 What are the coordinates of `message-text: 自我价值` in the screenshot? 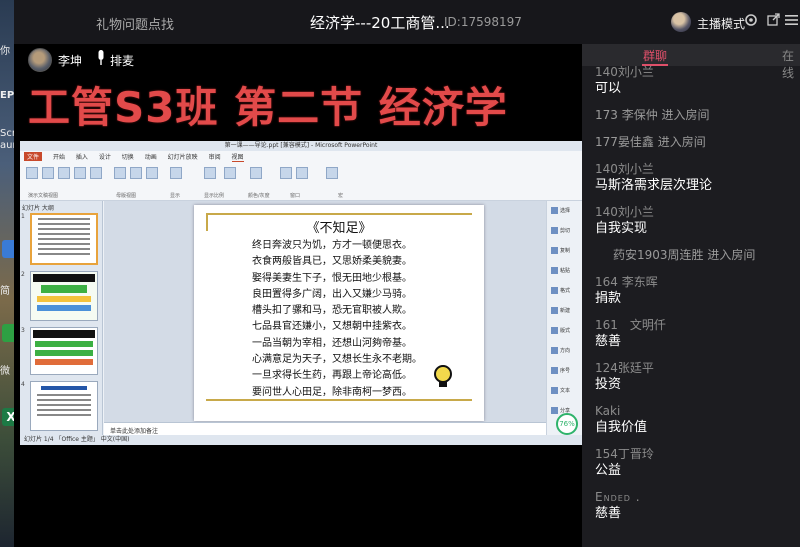 It's located at (621, 427).